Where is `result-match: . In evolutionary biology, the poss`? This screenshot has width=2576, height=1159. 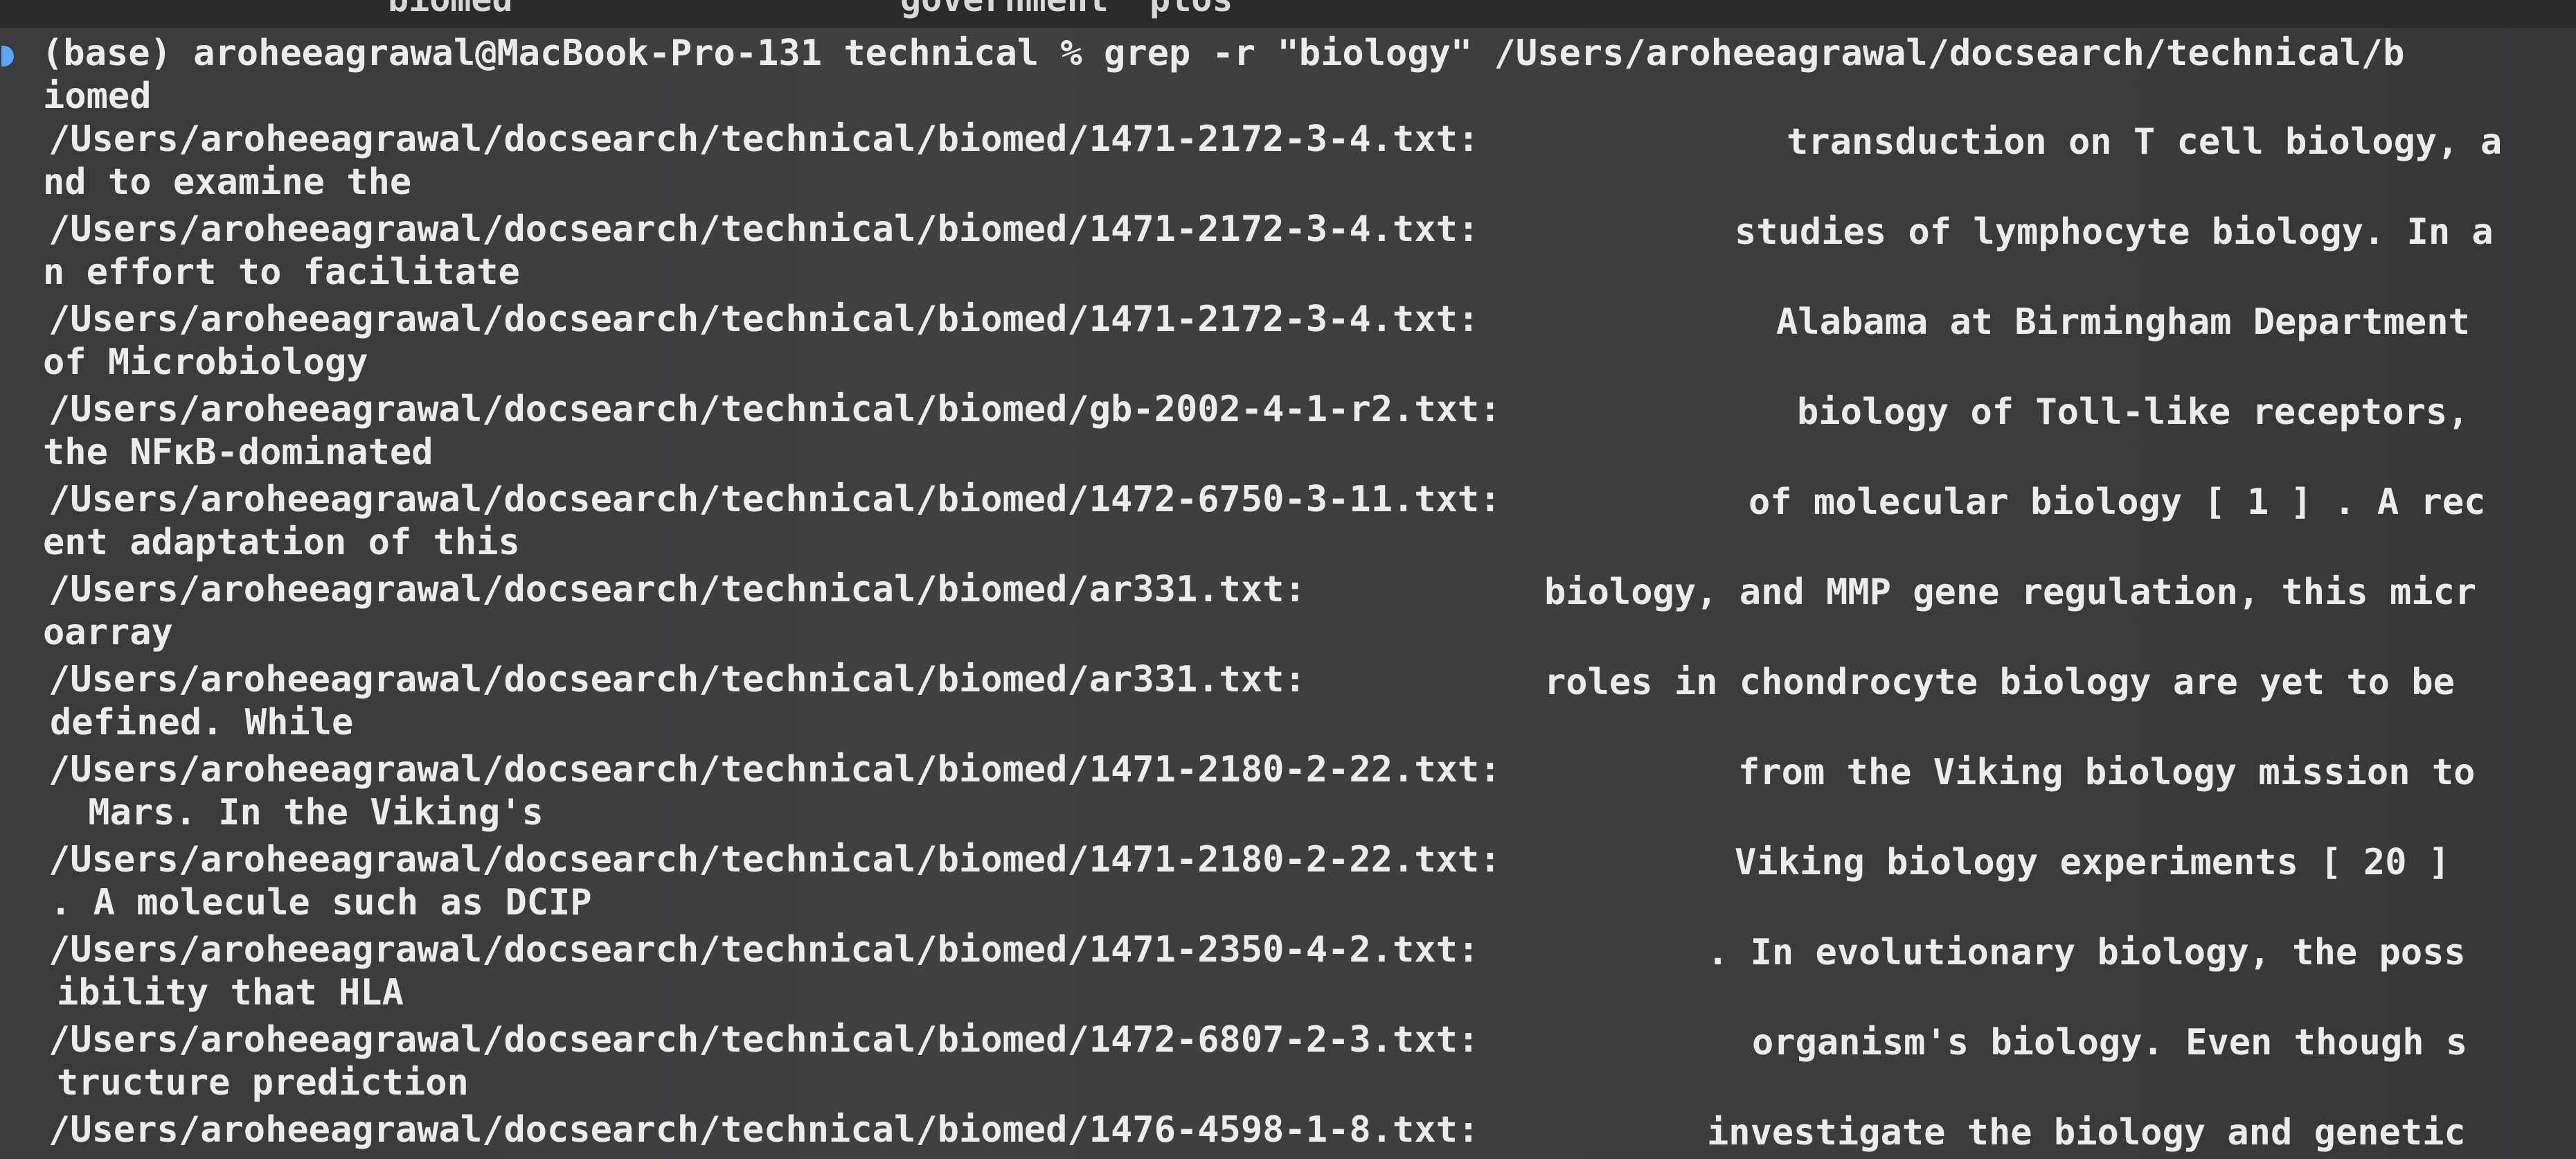
result-match: . In evolutionary biology, the poss is located at coordinates (2086, 952).